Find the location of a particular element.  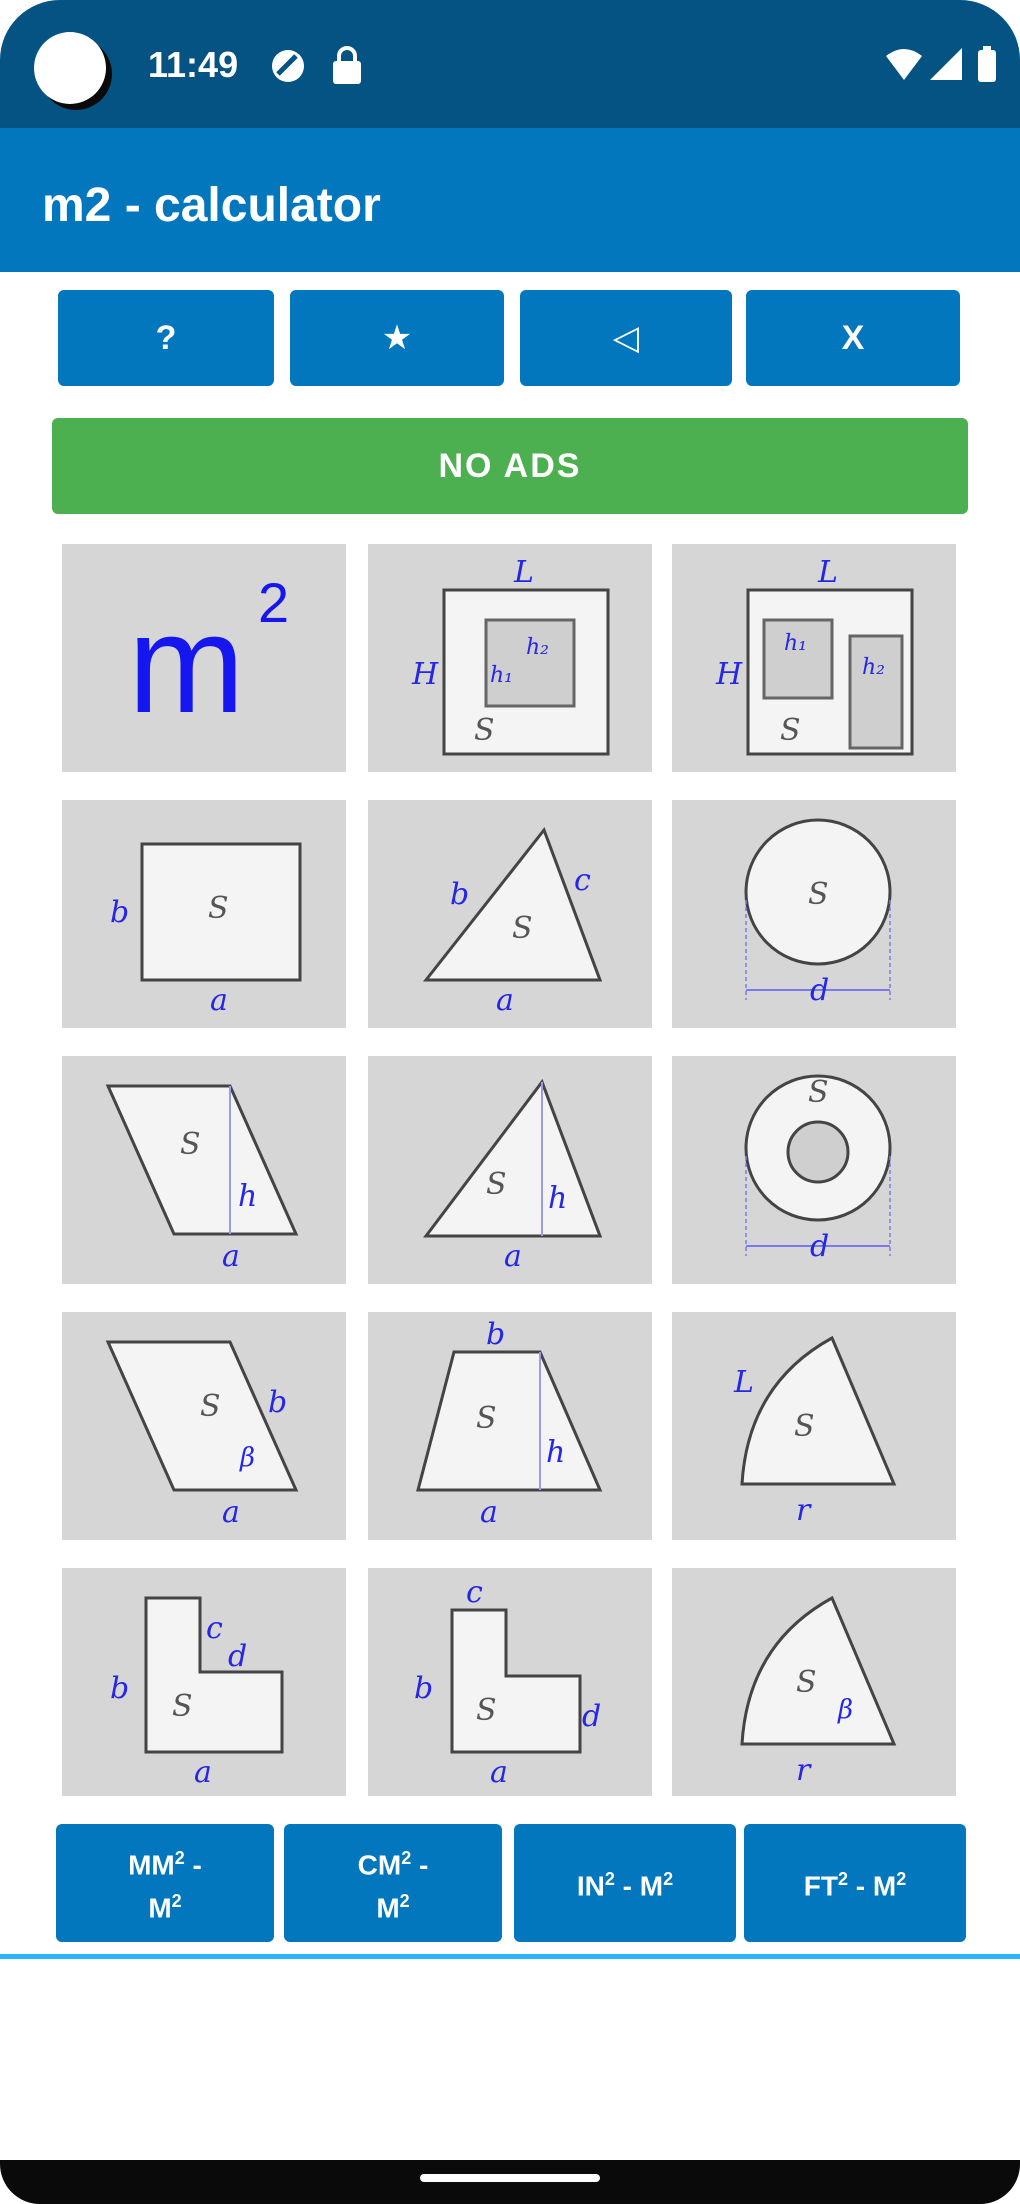

tile-m2: m 2 is located at coordinates (204, 658).